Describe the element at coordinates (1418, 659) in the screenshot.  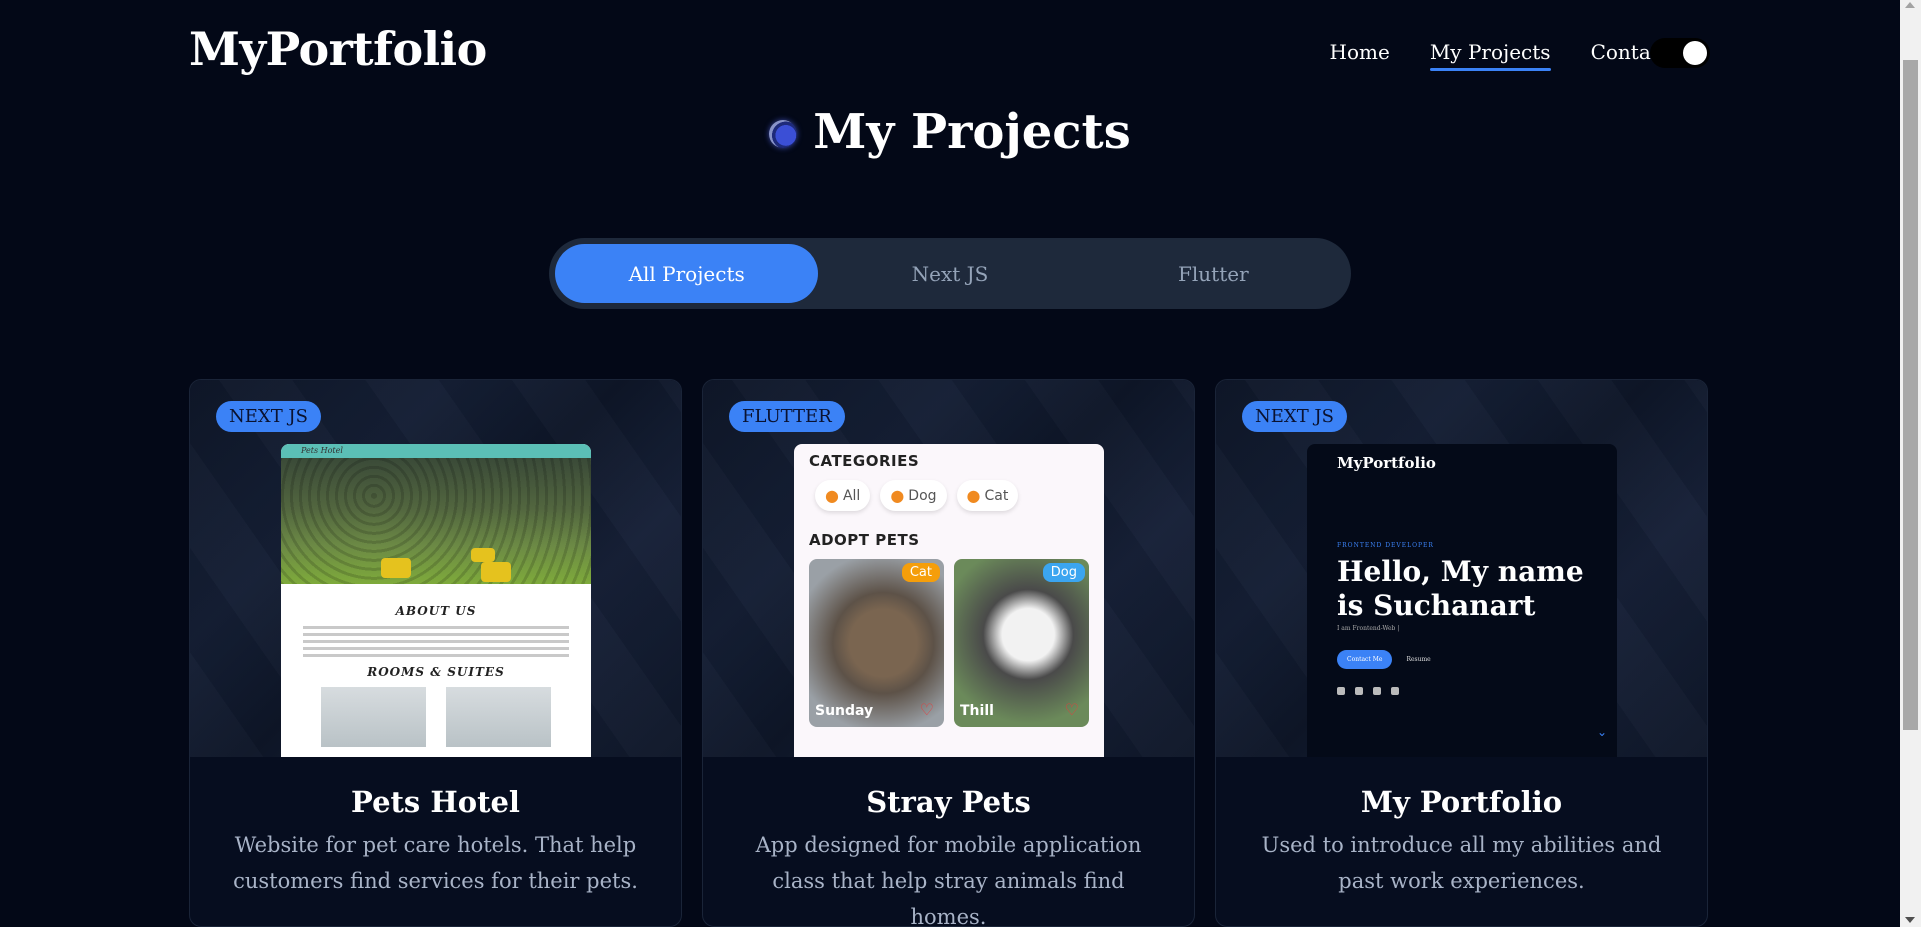
I see `preview-resume-button: Resume` at that location.